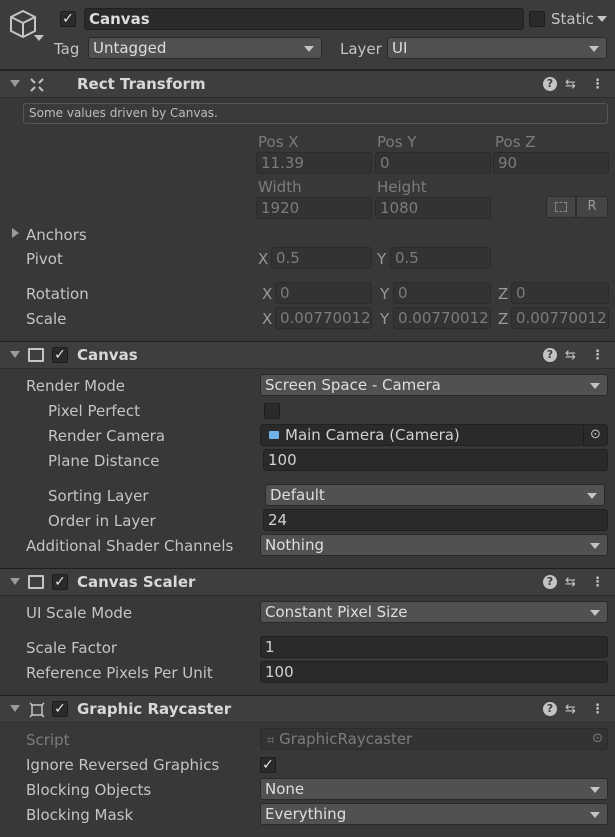 The width and height of the screenshot is (615, 837). I want to click on height-field: 1080, so click(433, 208).